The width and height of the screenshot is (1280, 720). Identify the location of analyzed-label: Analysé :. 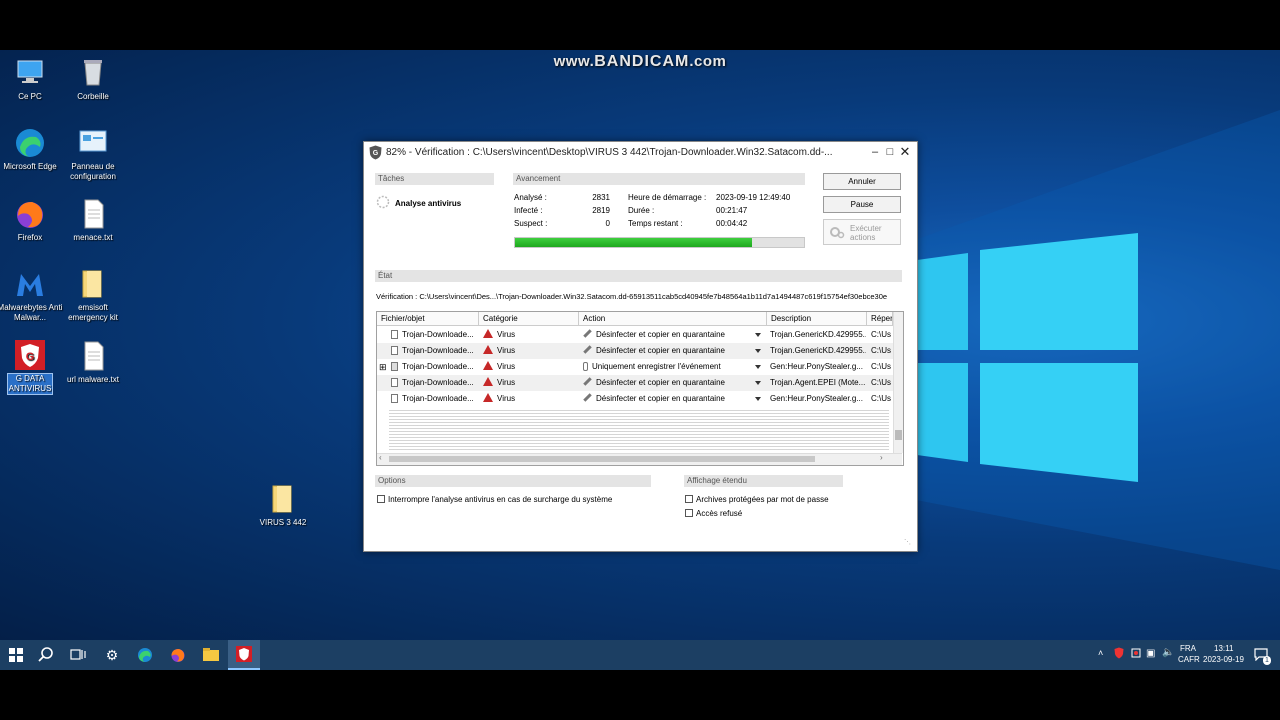
(530, 197).